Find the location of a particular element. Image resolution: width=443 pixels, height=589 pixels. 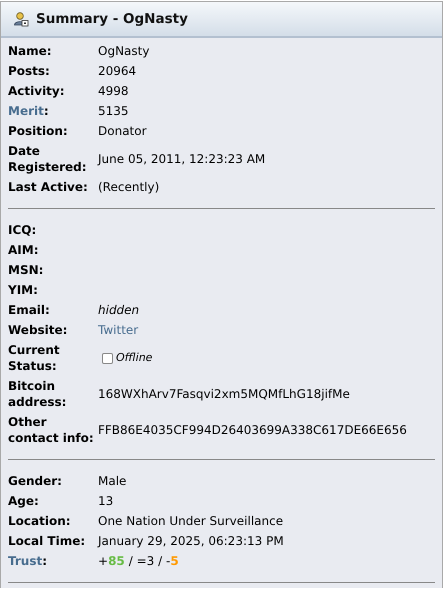

field-label: ICQ: is located at coordinates (22, 230).